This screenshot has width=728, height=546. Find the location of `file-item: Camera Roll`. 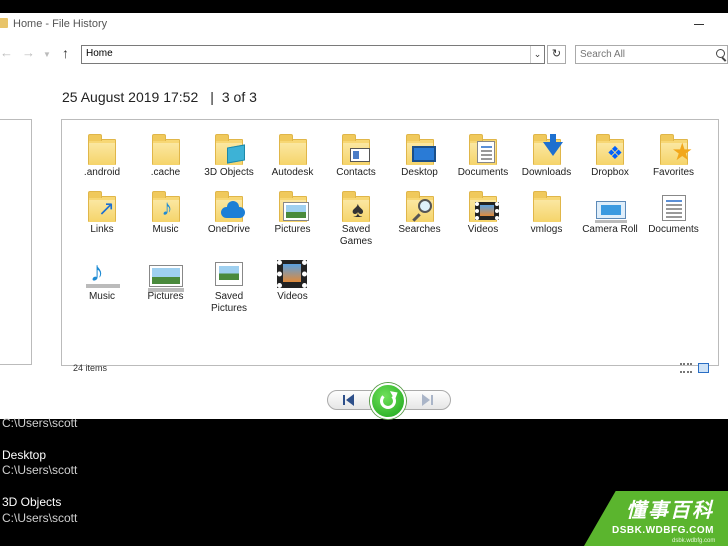

file-item: Camera Roll is located at coordinates (610, 212).